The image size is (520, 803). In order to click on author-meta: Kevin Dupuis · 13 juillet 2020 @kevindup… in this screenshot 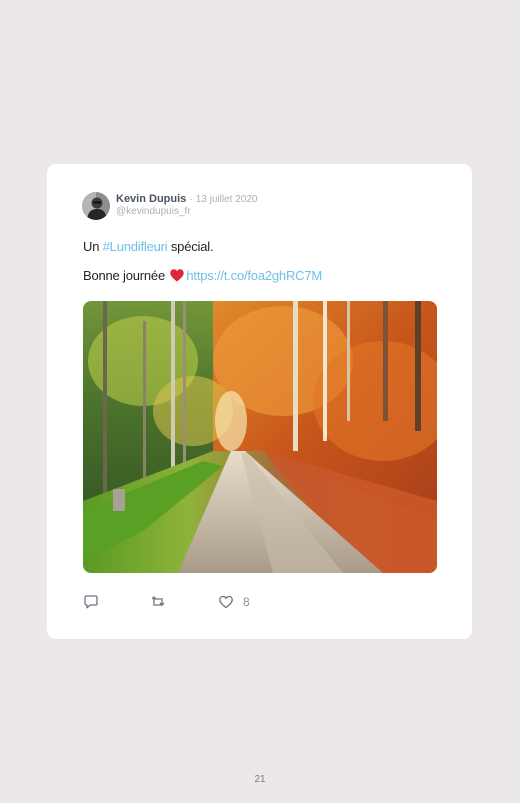, I will do `click(186, 205)`.